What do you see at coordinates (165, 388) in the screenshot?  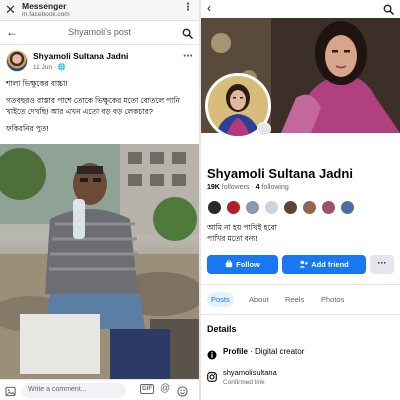 I see `mention-icon: @` at bounding box center [165, 388].